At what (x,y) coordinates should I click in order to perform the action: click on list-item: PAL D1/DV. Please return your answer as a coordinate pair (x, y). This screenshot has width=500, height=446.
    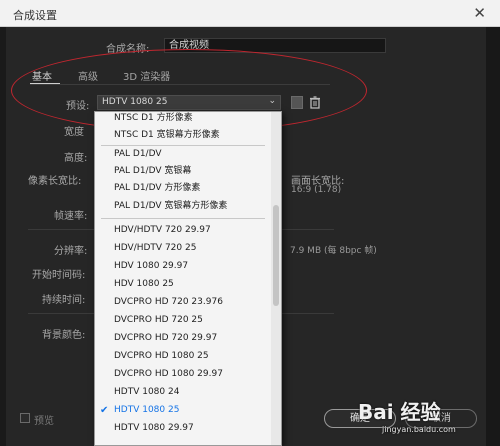
    Looking at the image, I should click on (183, 154).